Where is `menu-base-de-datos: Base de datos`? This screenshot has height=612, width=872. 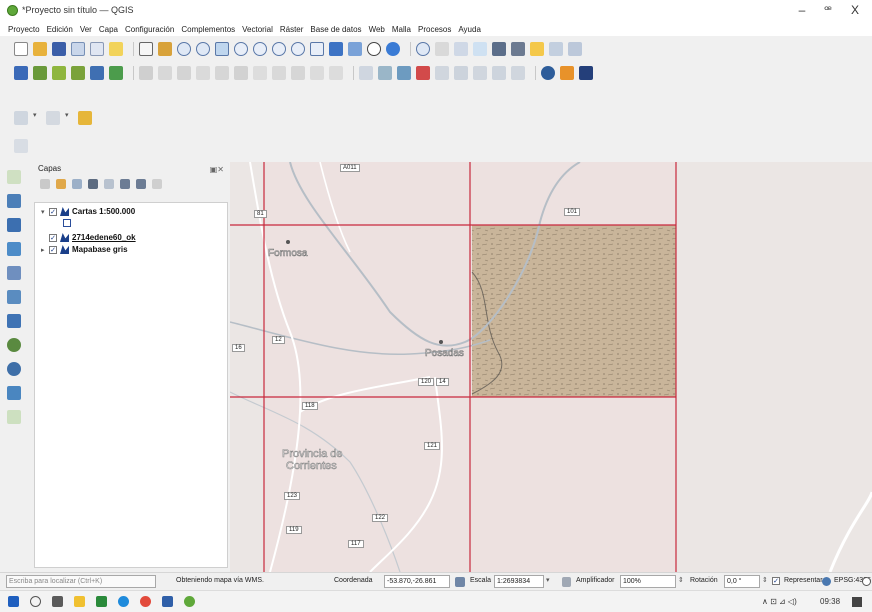
menu-base-de-datos: Base de datos is located at coordinates (335, 29).